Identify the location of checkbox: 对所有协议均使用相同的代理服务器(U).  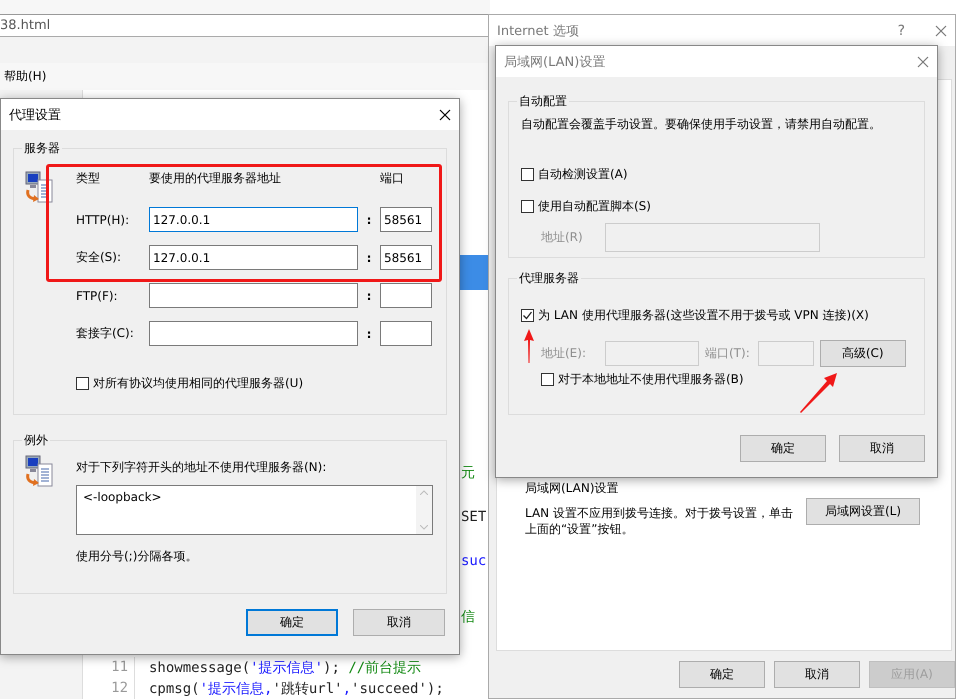
(190, 383).